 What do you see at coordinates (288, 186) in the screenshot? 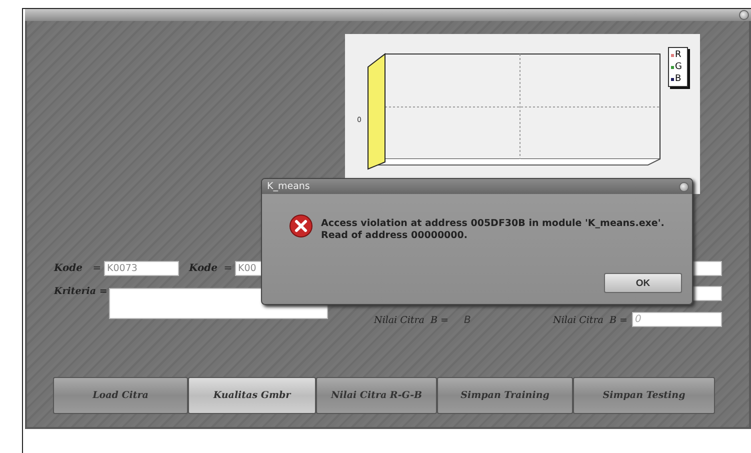
I see `dialog-title: K_means` at bounding box center [288, 186].